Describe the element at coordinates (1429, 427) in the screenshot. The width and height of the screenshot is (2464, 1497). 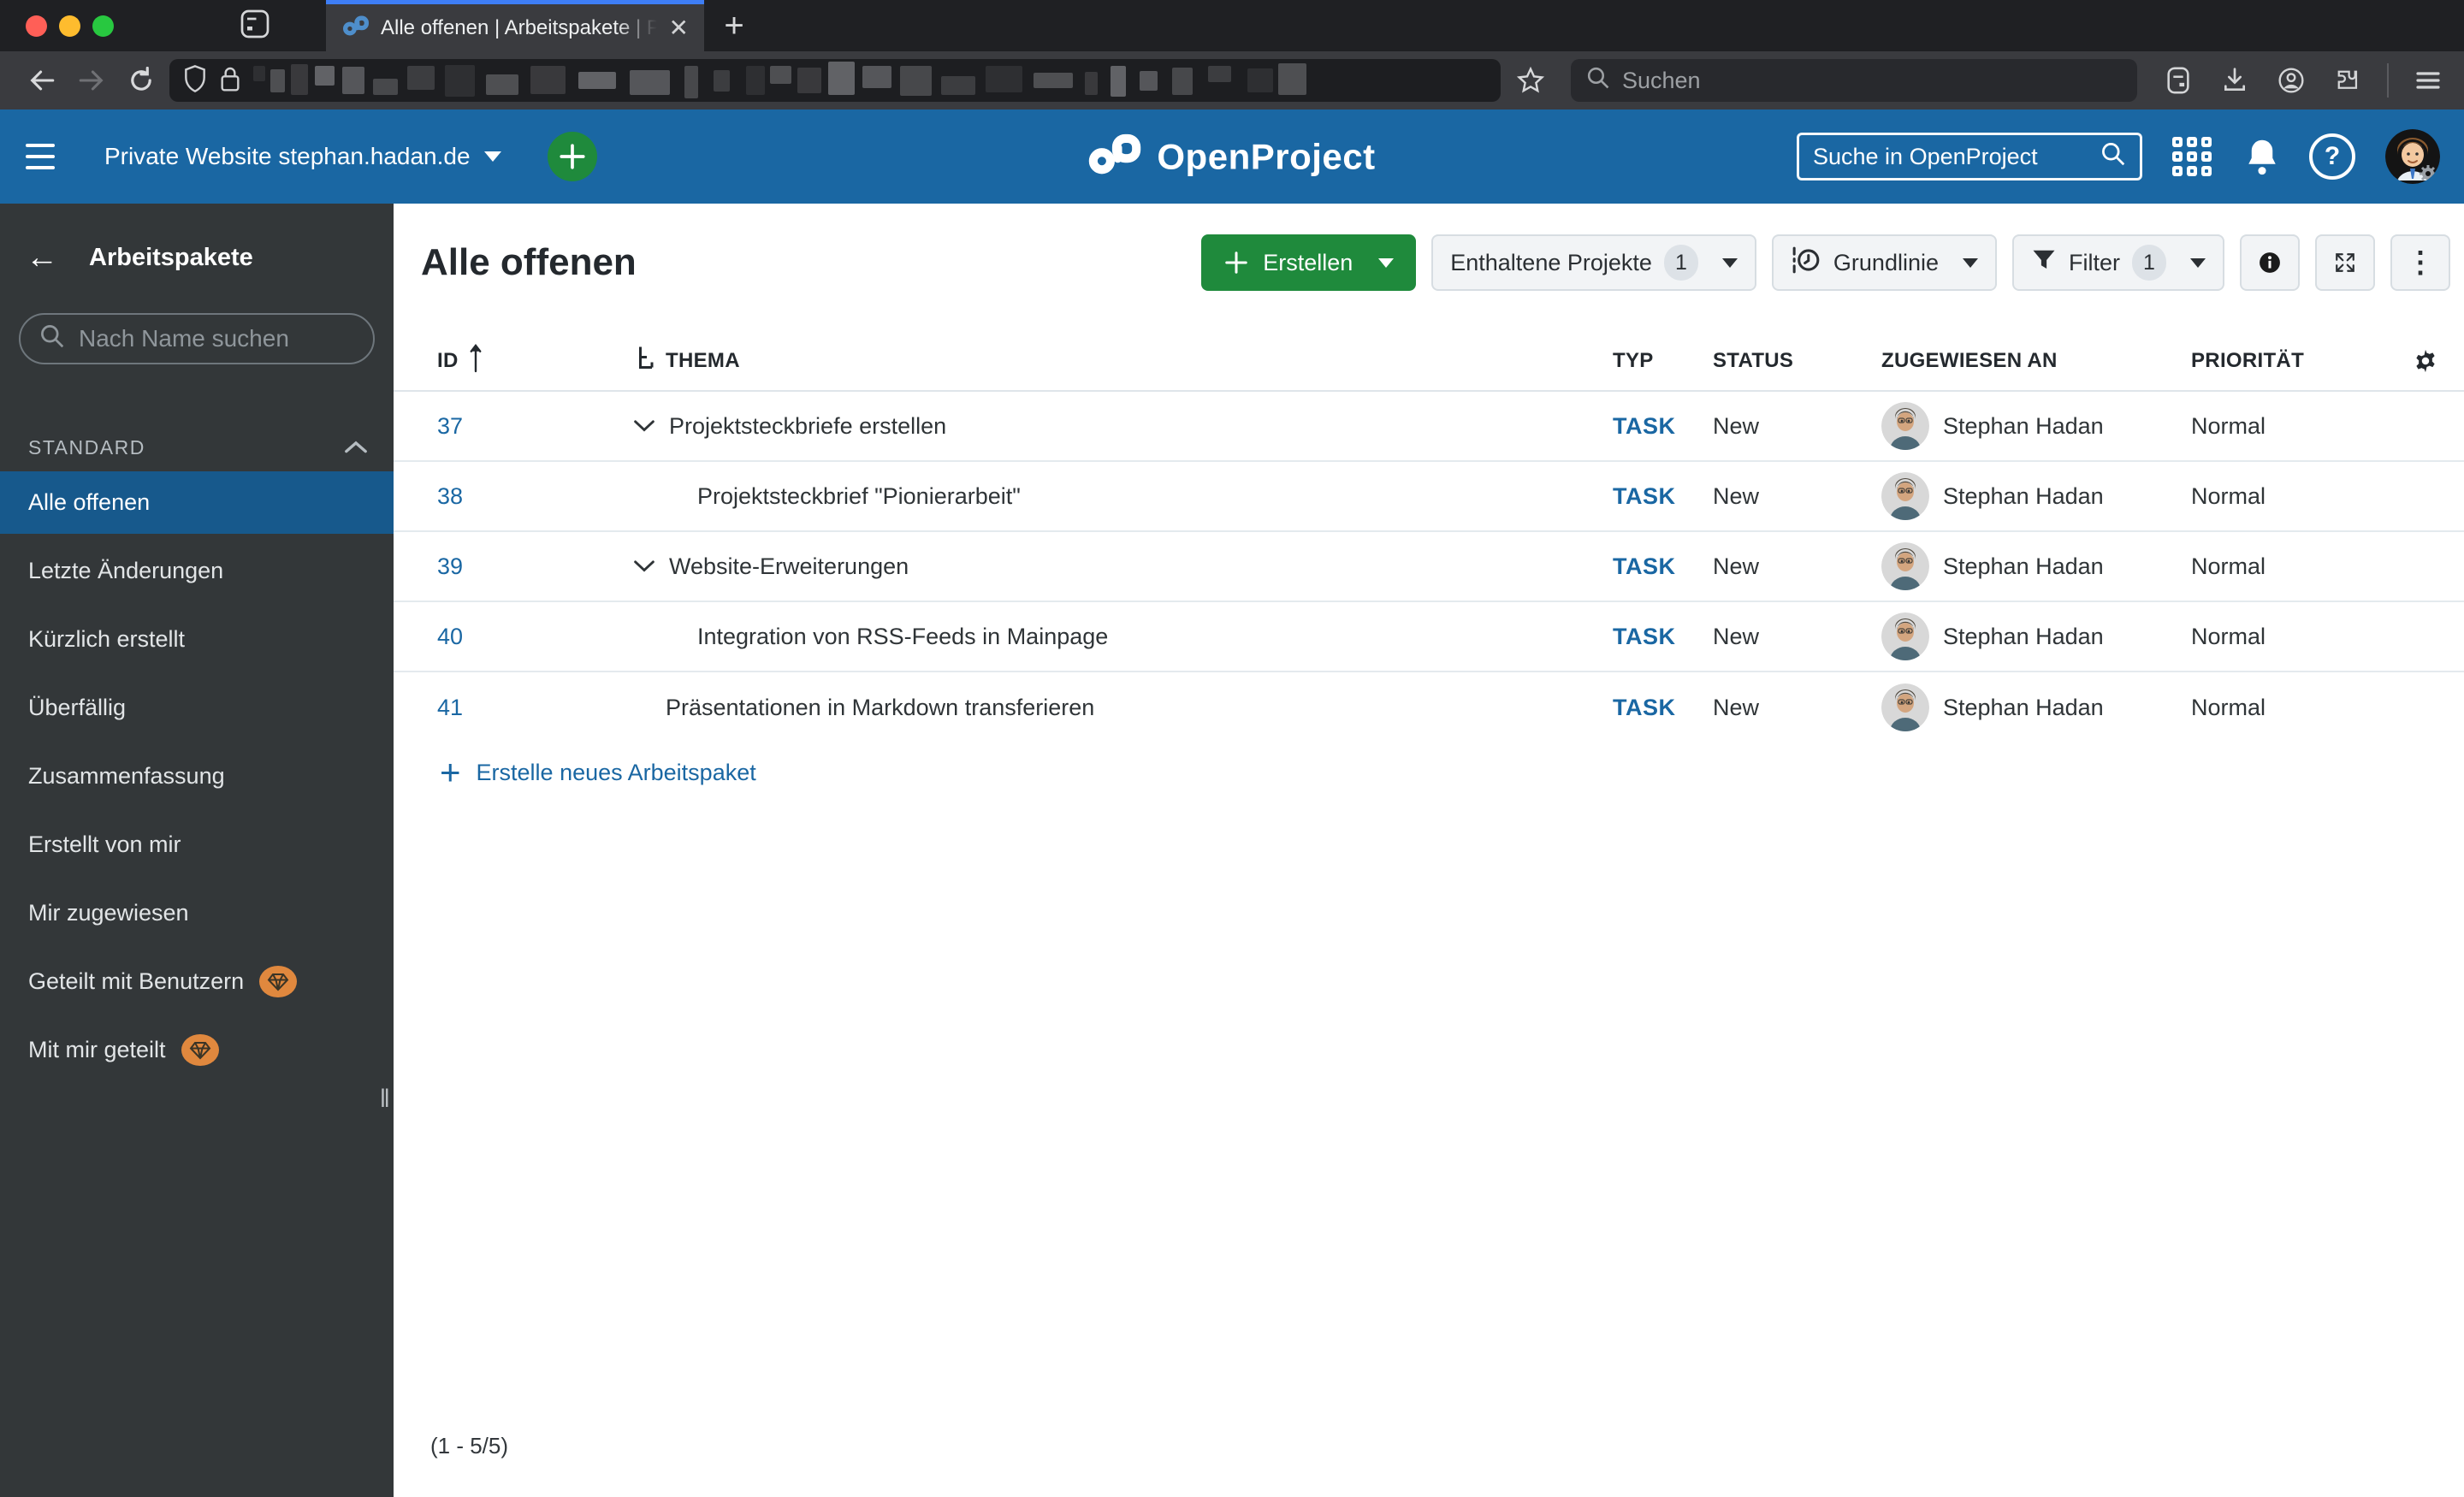
I see `table-row: 37 Projektsteckbriefe erstellen TASK New` at that location.